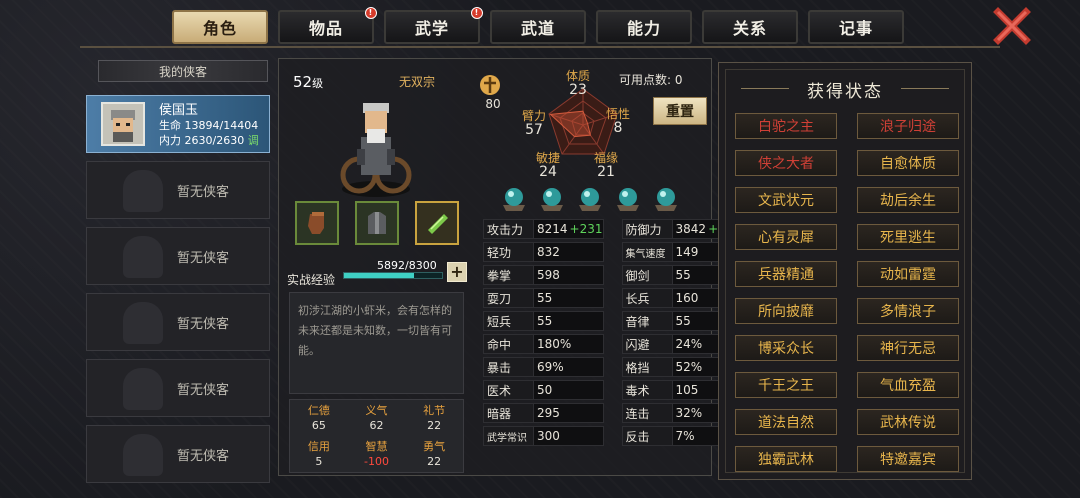  Describe the element at coordinates (647, 275) in the screenshot. I see `stat-name: 御剑` at that location.